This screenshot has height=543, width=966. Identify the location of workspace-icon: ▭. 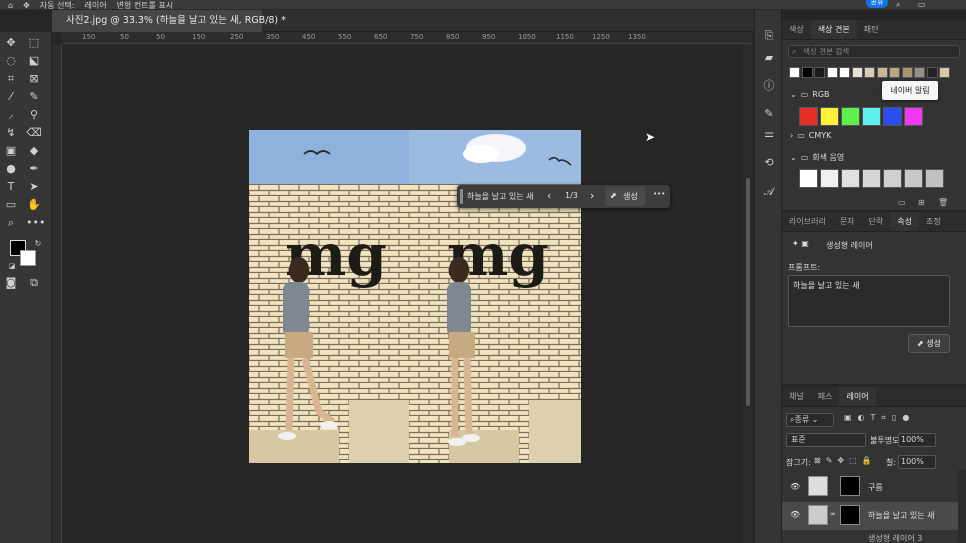
(922, 4).